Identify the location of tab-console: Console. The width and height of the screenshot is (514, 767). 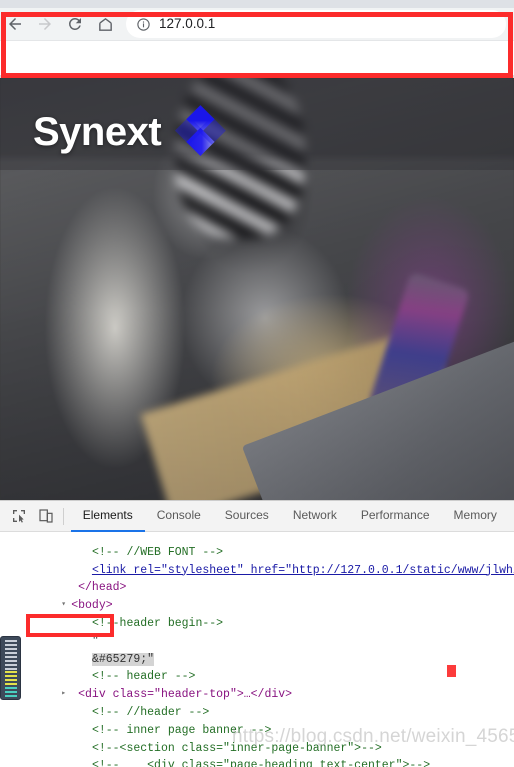
(179, 516).